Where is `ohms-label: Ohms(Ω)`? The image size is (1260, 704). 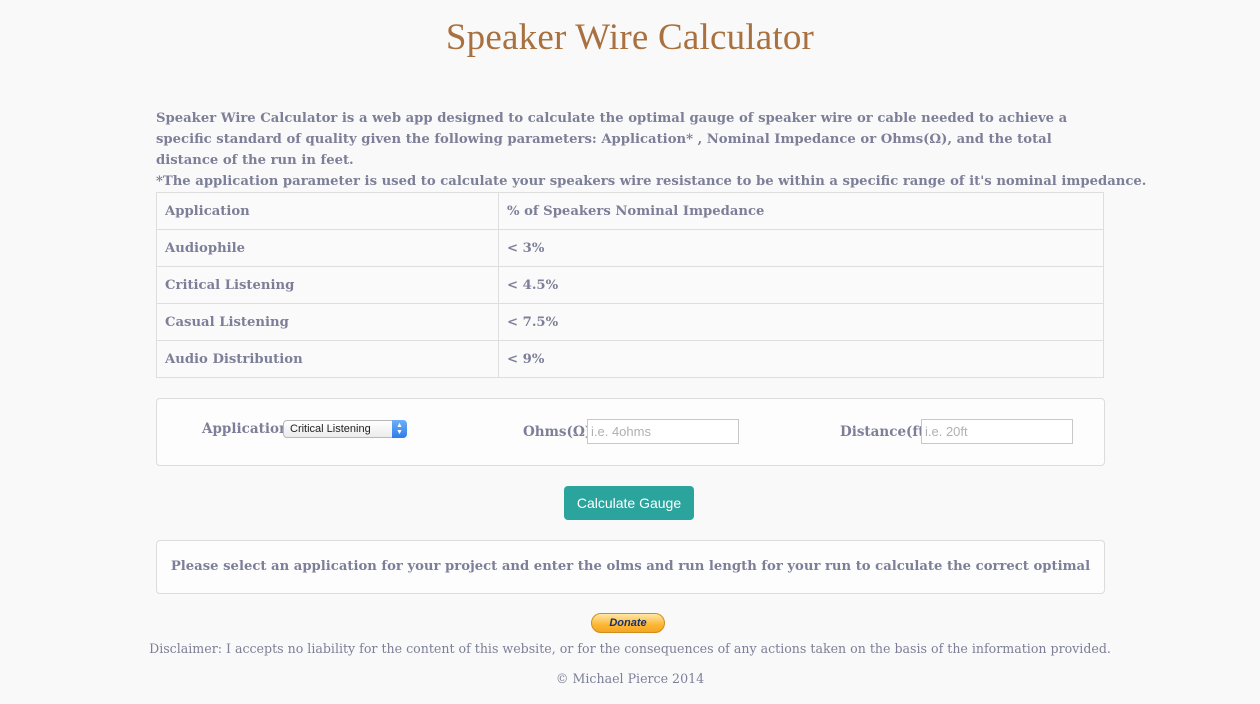 ohms-label: Ohms(Ω) is located at coordinates (557, 432).